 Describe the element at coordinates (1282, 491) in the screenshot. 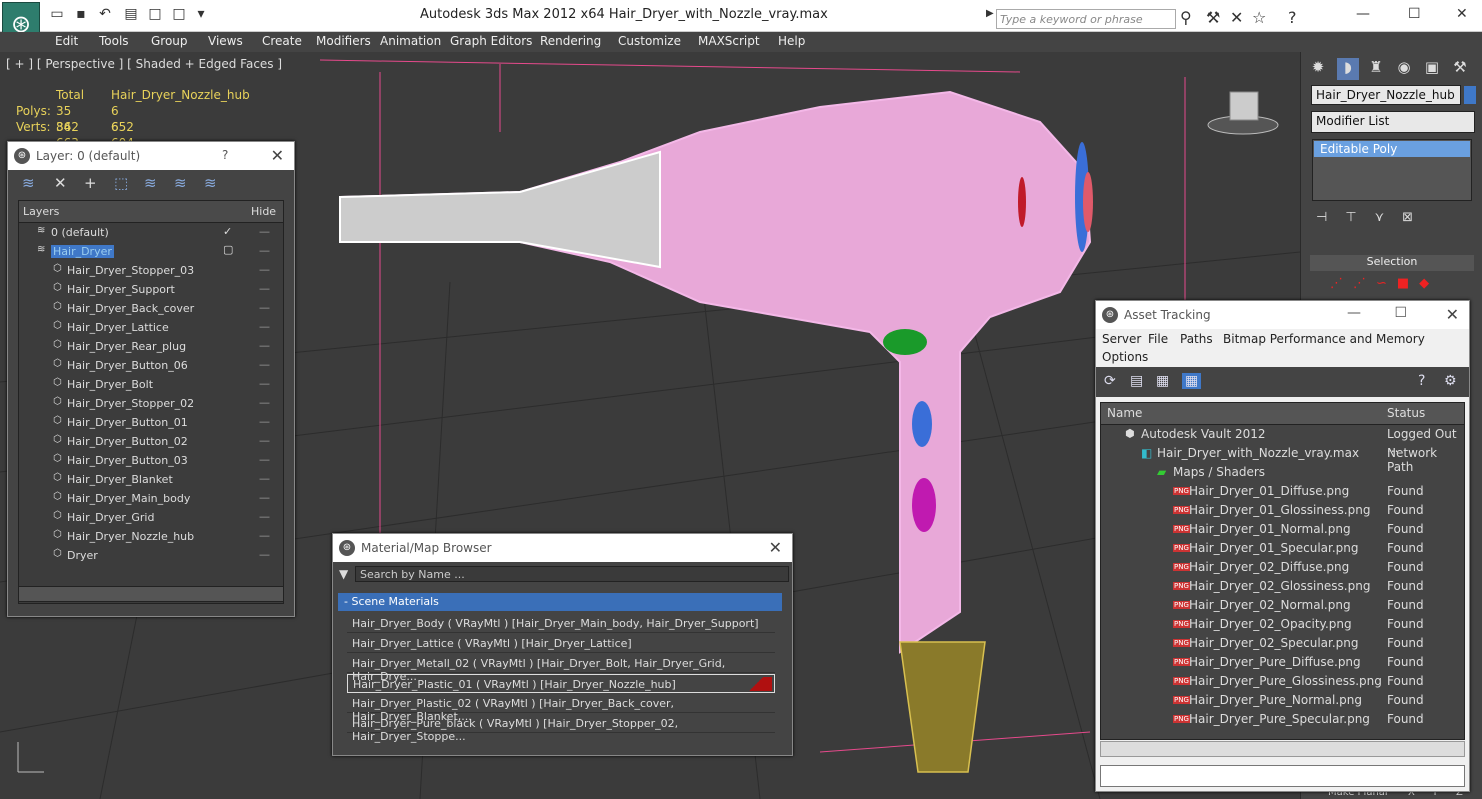

I see `asset-row: PNG Hair_Dryer_01_Diffuse.png Found` at that location.